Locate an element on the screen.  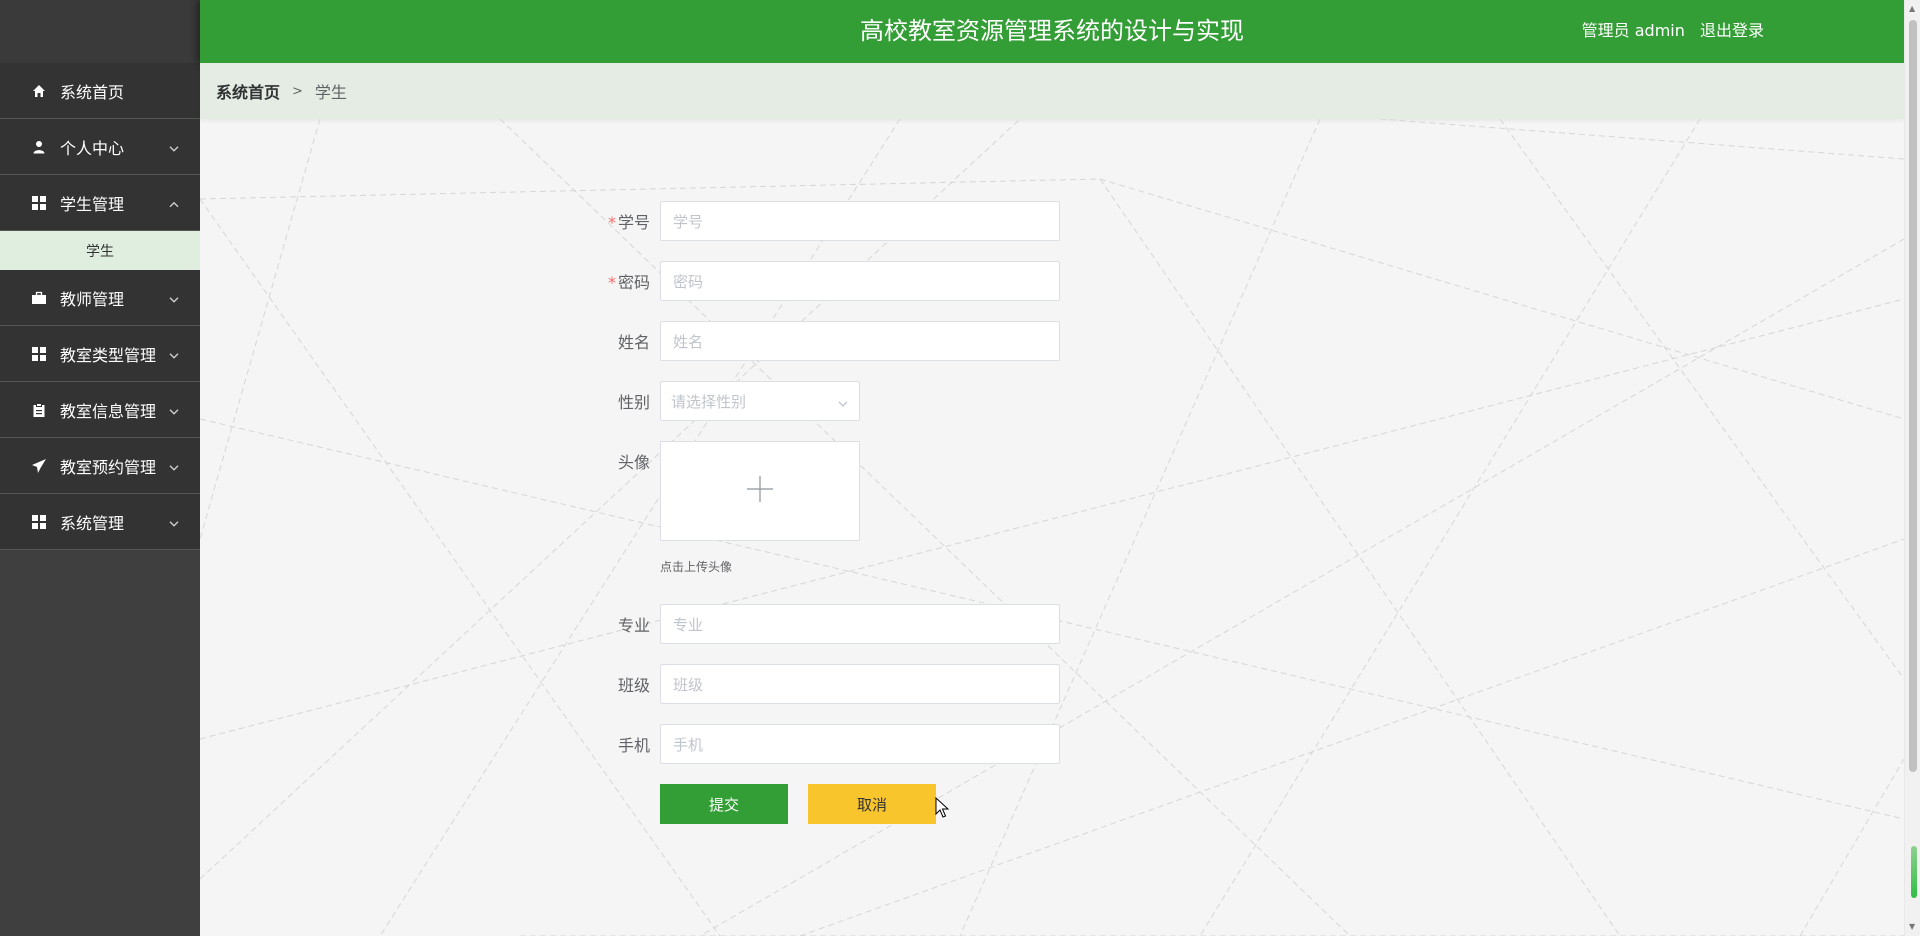
user-label: 管理员 admin is located at coordinates (1633, 30).